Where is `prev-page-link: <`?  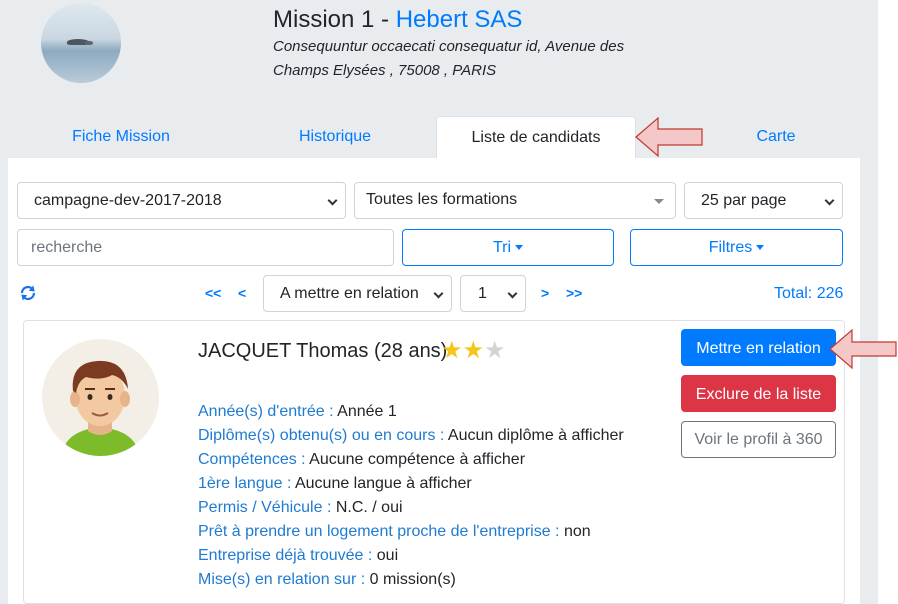 prev-page-link: < is located at coordinates (242, 293).